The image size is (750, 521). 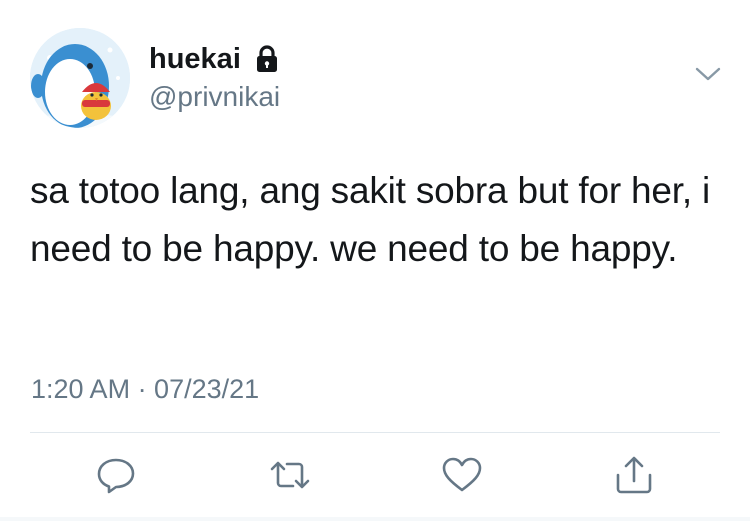 I want to click on like-button, so click(x=462, y=475).